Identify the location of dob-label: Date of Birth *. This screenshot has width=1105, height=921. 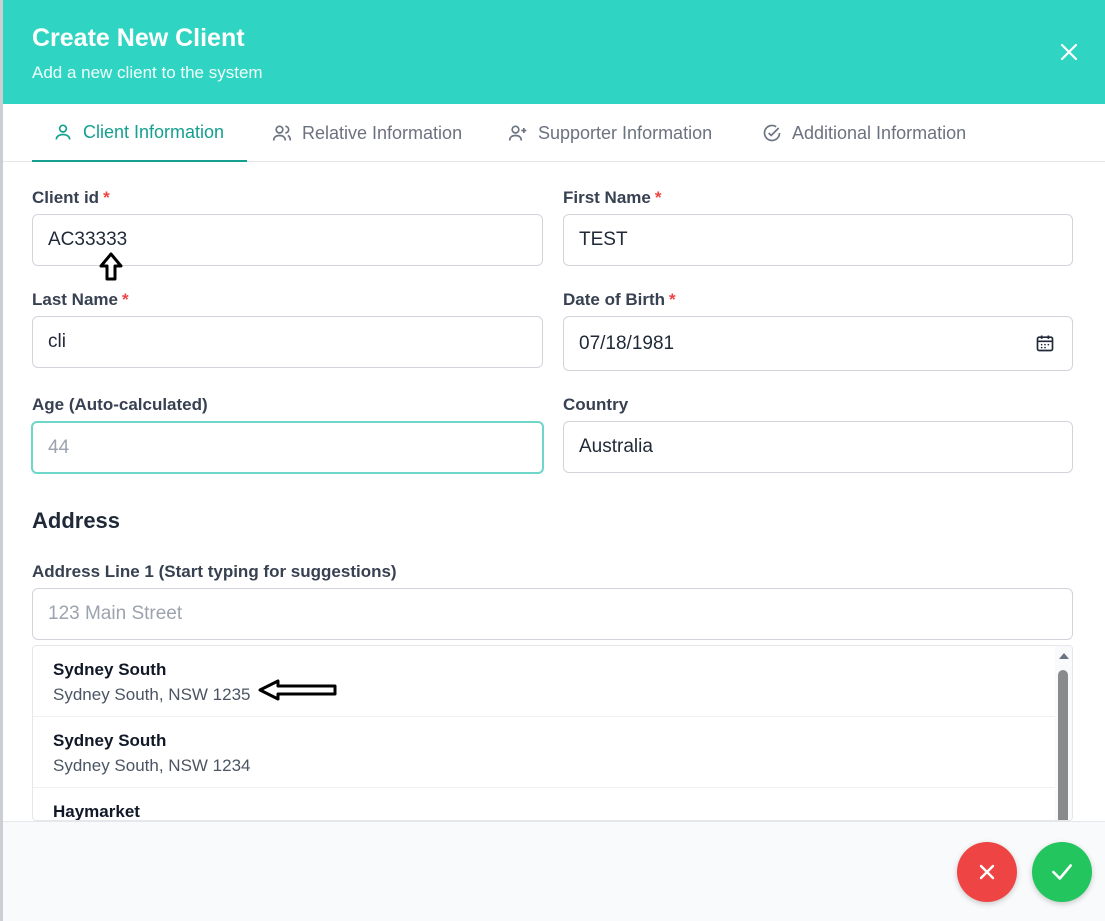
(619, 299).